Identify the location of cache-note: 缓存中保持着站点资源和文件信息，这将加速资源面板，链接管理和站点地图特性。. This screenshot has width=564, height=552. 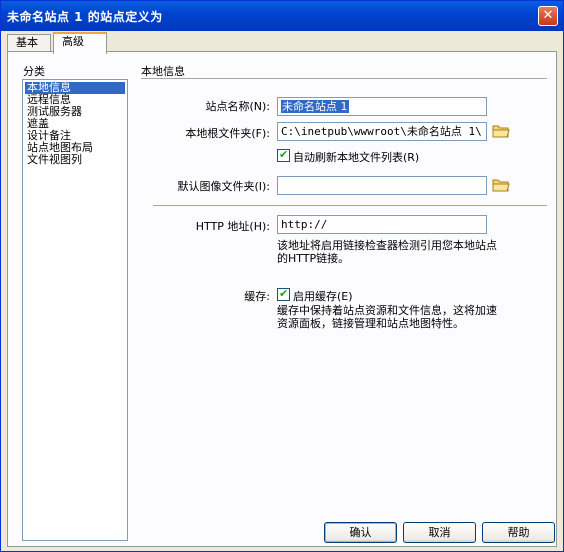
(387, 317).